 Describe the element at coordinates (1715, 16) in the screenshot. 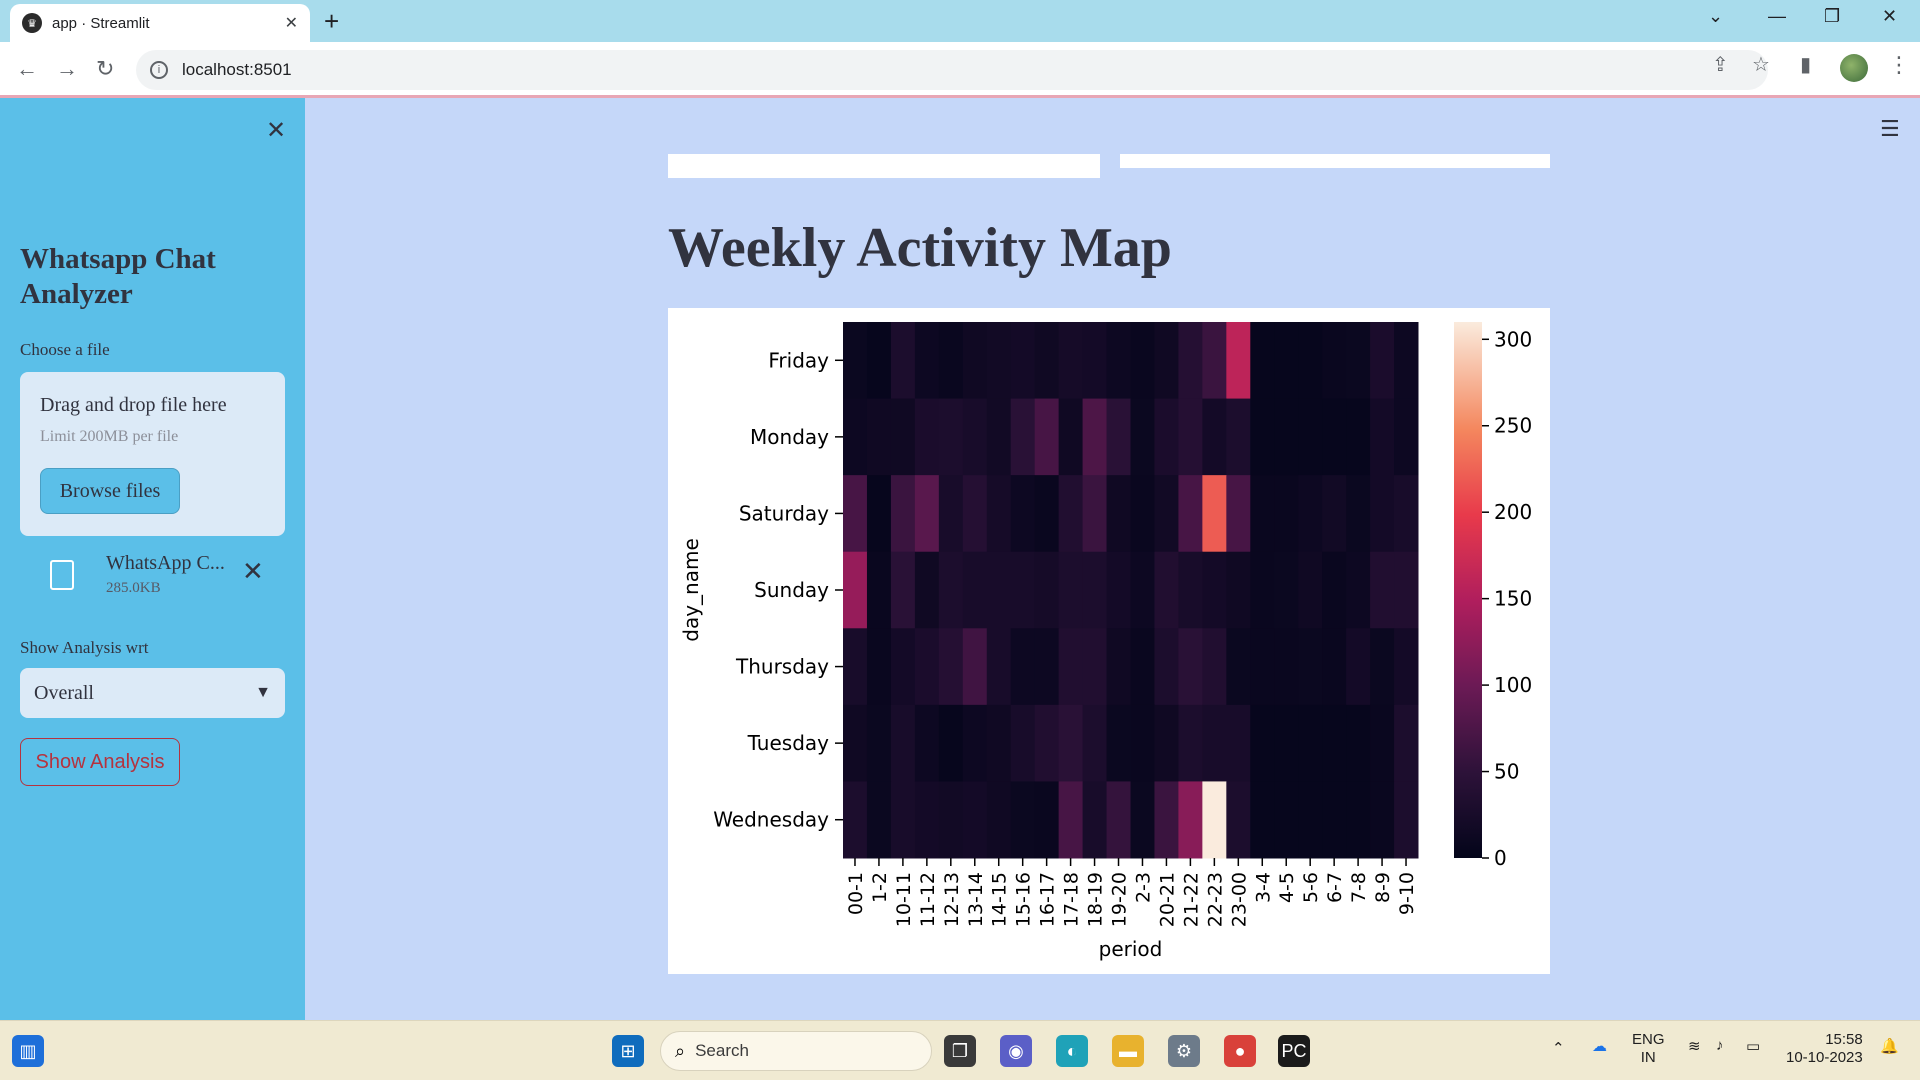

I see `chevron-down-icon: ⌄` at that location.